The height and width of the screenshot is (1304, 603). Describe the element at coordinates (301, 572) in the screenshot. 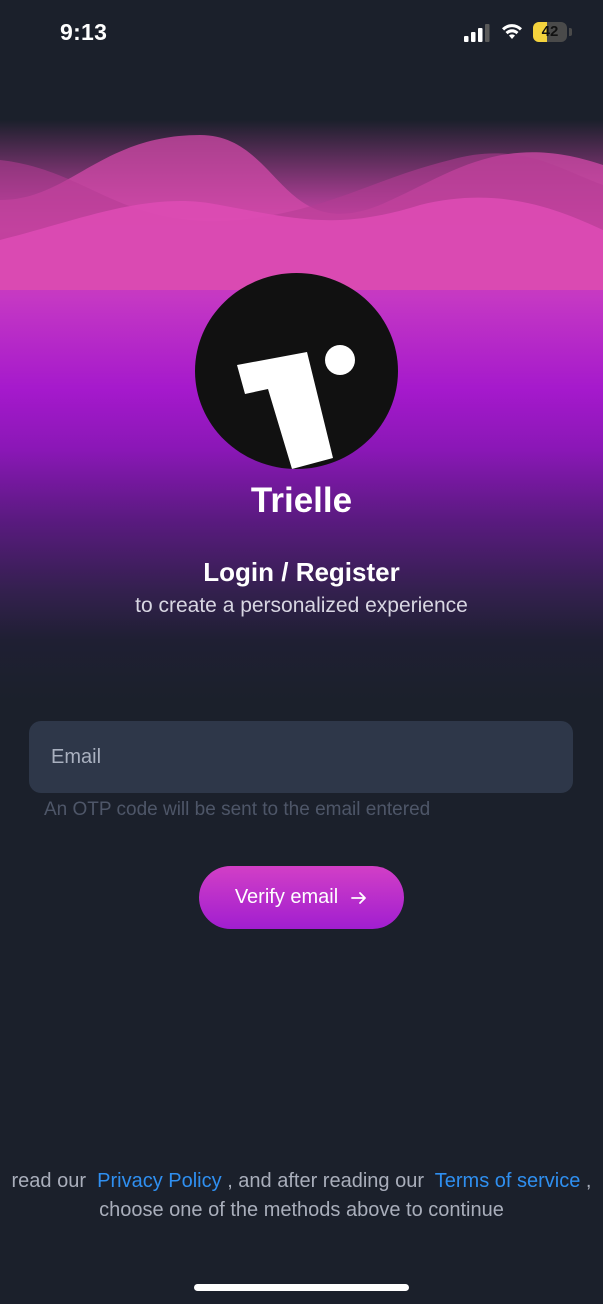

I see `page-title: Login / Register` at that location.